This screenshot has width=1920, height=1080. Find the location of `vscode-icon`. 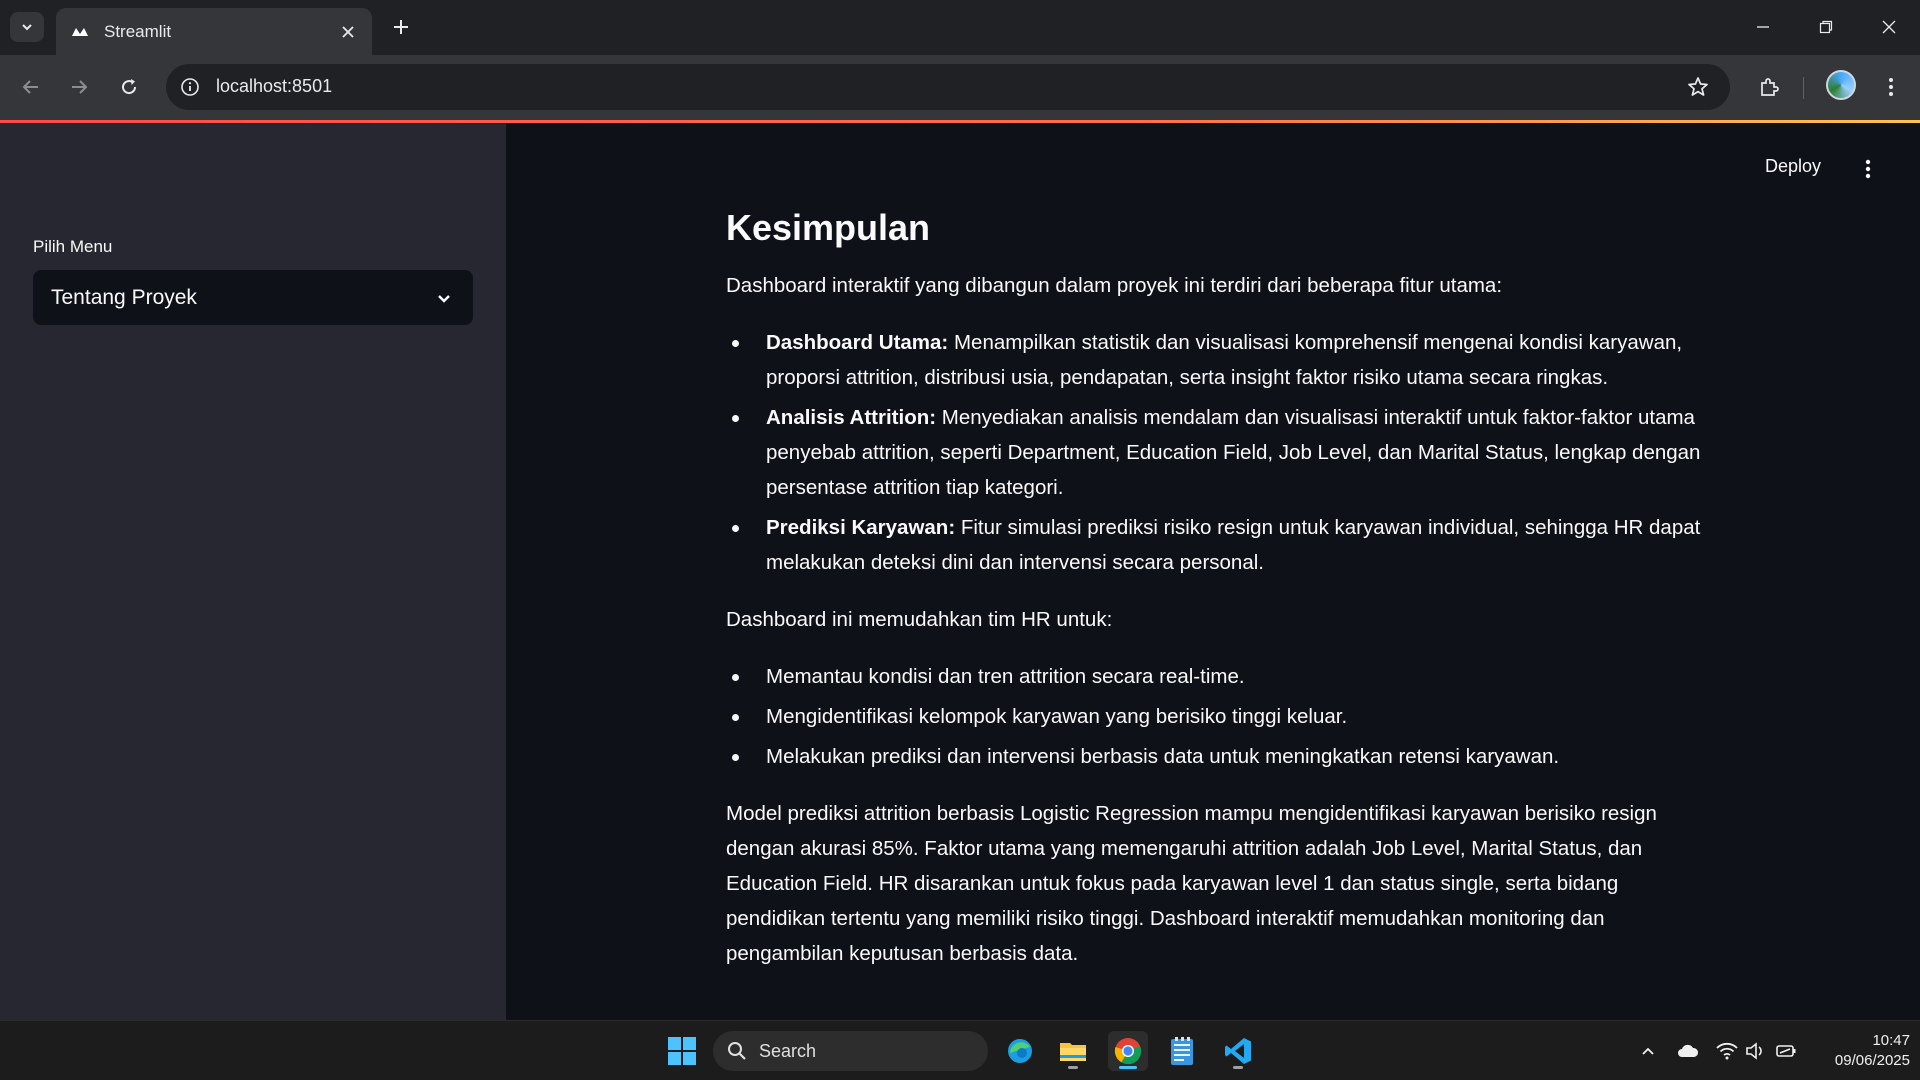

vscode-icon is located at coordinates (1238, 1051).